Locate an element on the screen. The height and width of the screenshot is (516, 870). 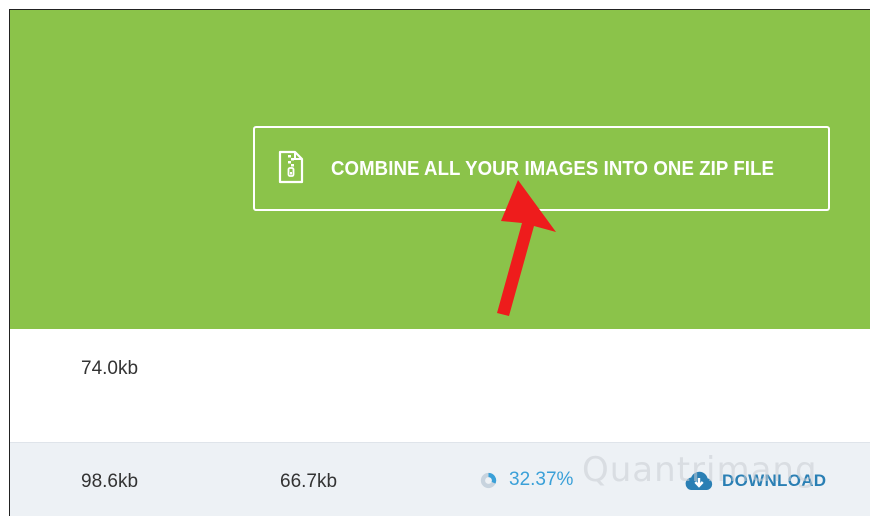
original-size: 98.6kb is located at coordinates (110, 481).